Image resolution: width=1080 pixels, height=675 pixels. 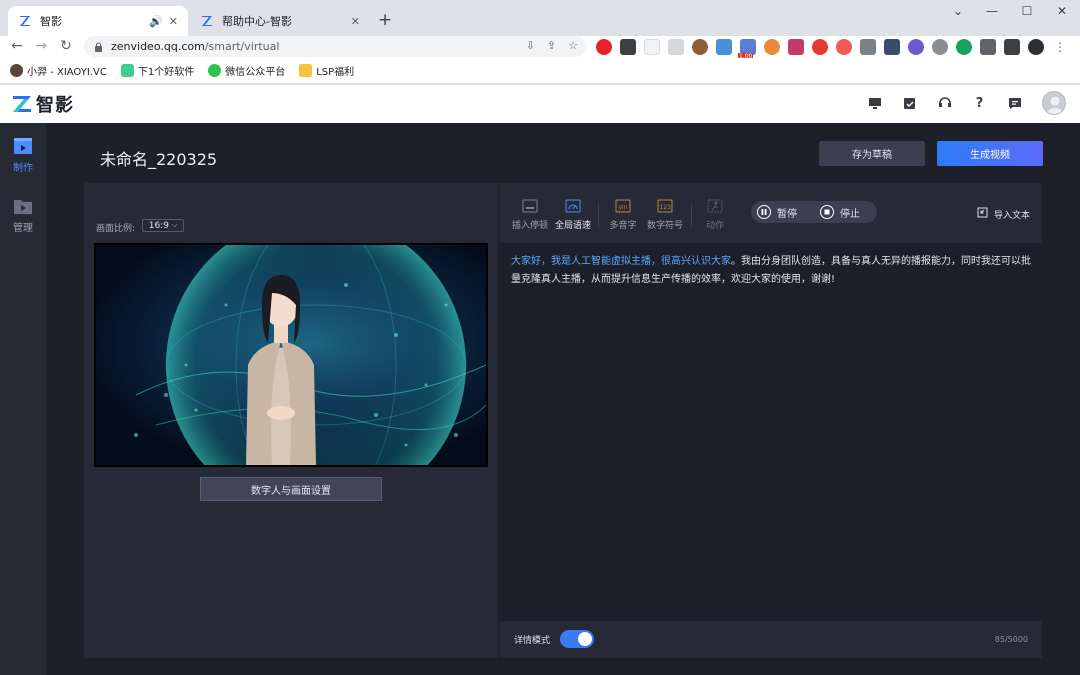 What do you see at coordinates (291, 489) in the screenshot?
I see `avatar-scene-settings-button: 数字人与画面设置` at bounding box center [291, 489].